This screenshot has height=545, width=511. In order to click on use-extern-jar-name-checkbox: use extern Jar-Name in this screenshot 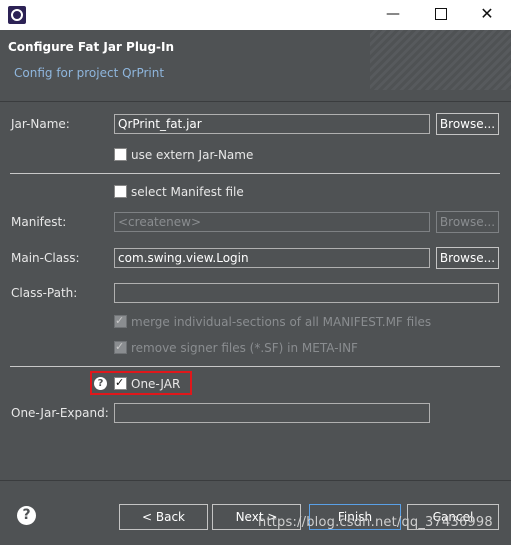, I will do `click(183, 156)`.